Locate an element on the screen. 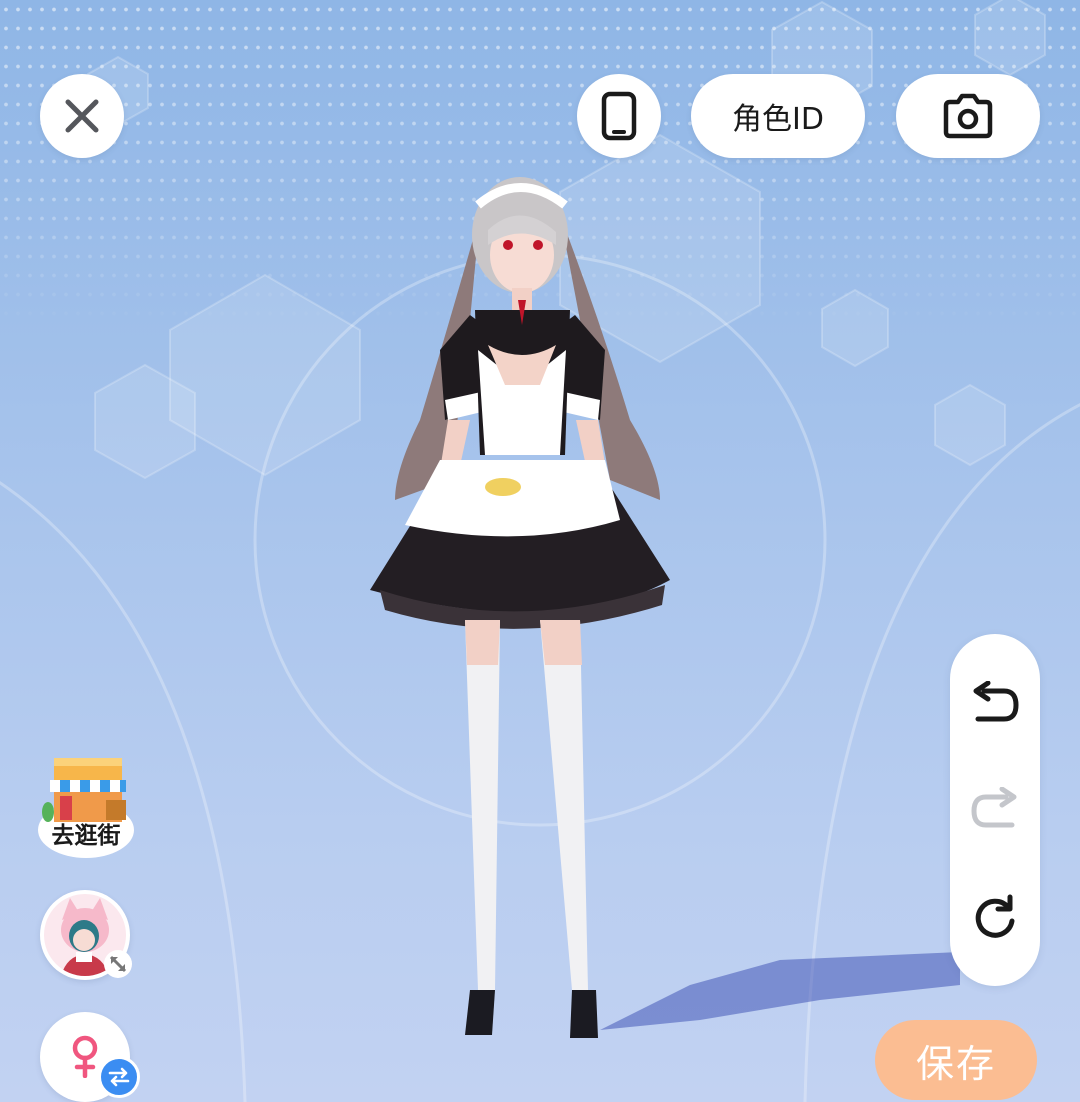  camera-button is located at coordinates (968, 116).